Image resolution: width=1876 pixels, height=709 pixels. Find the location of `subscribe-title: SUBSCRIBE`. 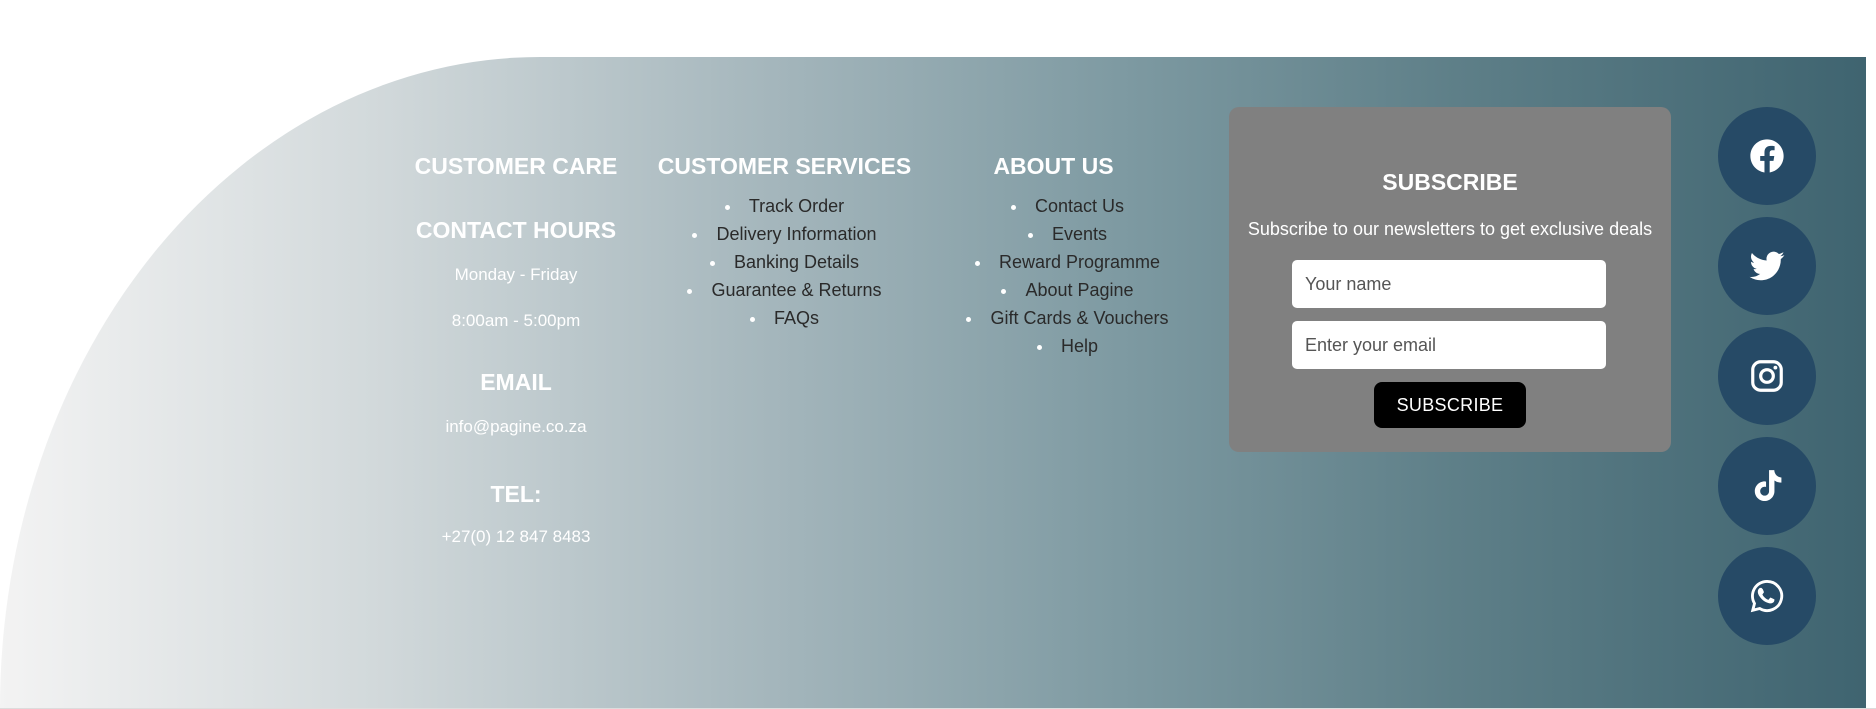

subscribe-title: SUBSCRIBE is located at coordinates (1450, 182).